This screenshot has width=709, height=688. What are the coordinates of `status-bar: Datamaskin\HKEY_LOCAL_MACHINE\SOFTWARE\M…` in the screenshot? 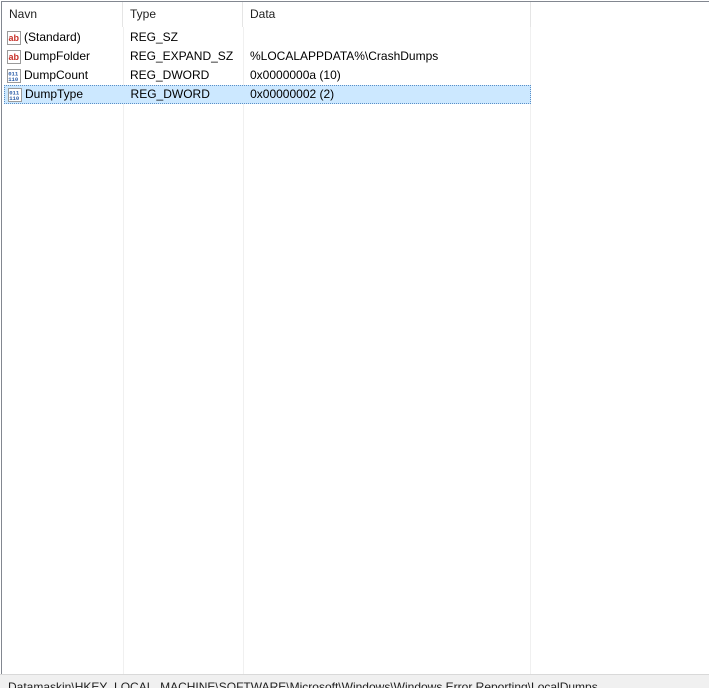 It's located at (354, 681).